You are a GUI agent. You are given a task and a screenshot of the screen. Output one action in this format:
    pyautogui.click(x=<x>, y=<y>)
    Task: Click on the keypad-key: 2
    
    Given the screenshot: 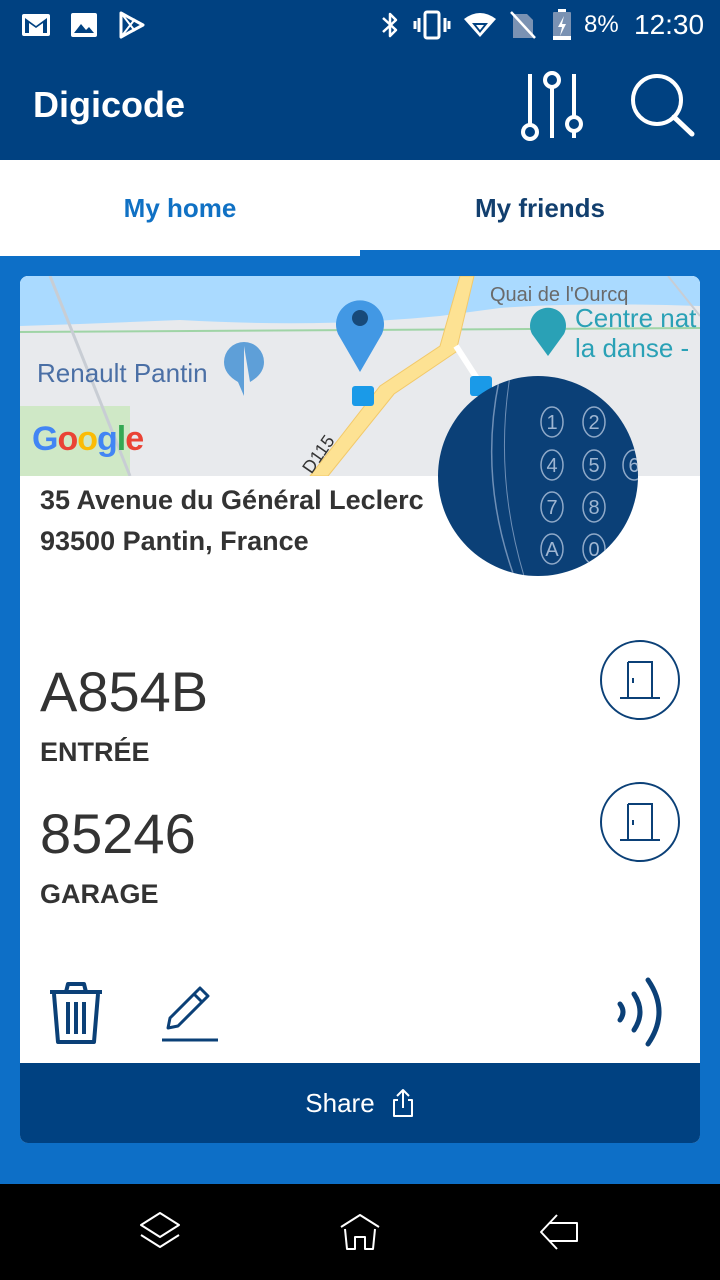 What is the action you would take?
    pyautogui.click(x=593, y=423)
    